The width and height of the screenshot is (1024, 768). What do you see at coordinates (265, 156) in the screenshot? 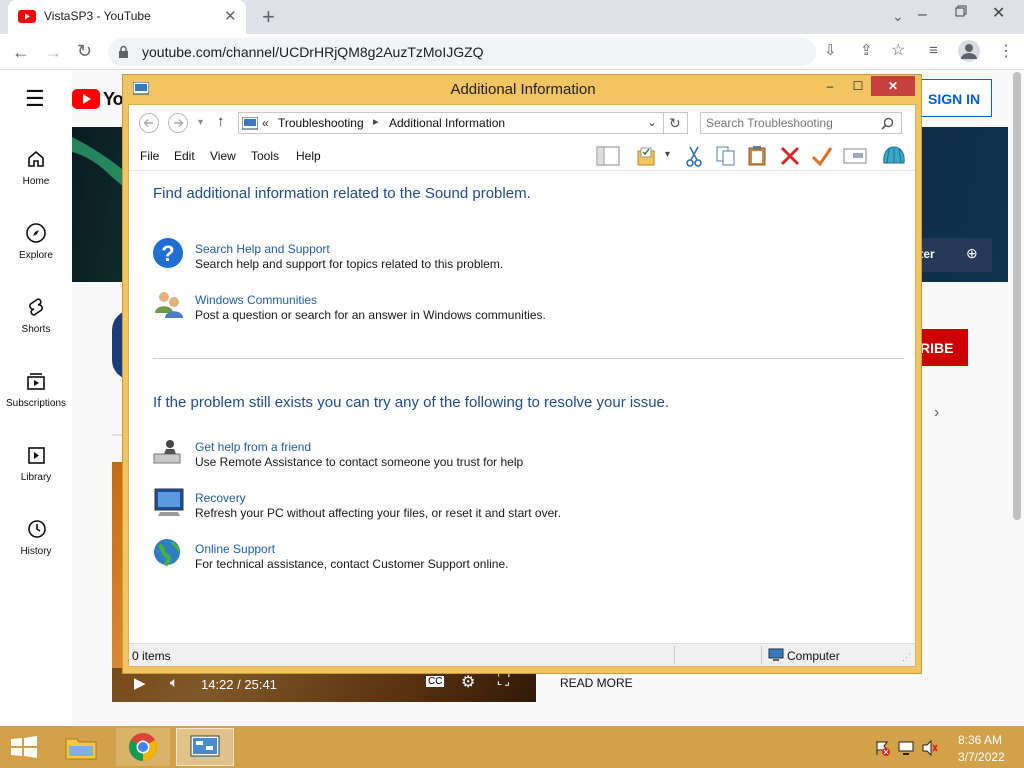
I see `menu-tools: Tools` at bounding box center [265, 156].